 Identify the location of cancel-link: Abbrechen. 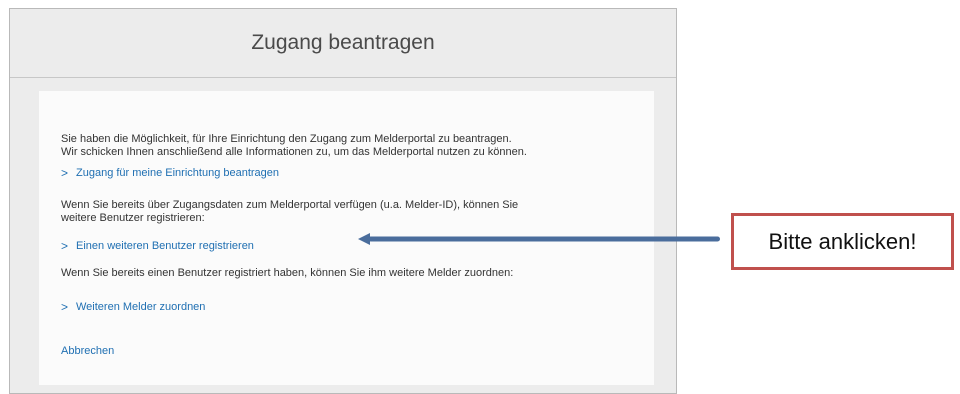
(87, 351).